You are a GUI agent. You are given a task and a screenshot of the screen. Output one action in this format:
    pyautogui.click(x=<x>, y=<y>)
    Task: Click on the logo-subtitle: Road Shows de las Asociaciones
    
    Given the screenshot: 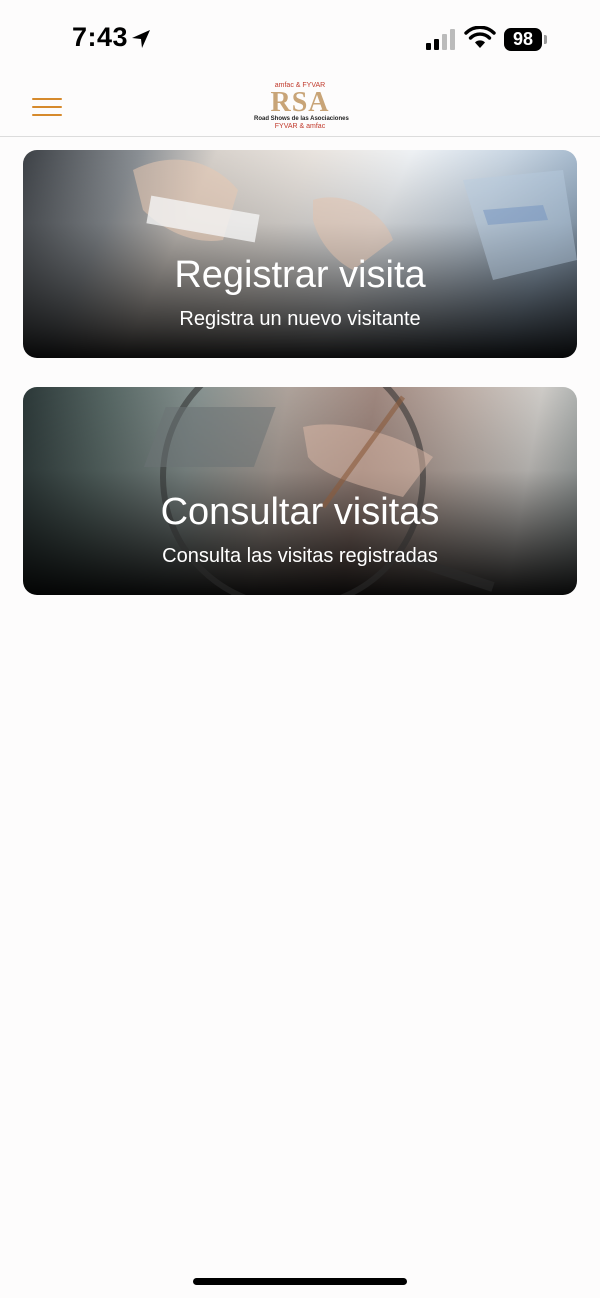 What is the action you would take?
    pyautogui.click(x=301, y=119)
    